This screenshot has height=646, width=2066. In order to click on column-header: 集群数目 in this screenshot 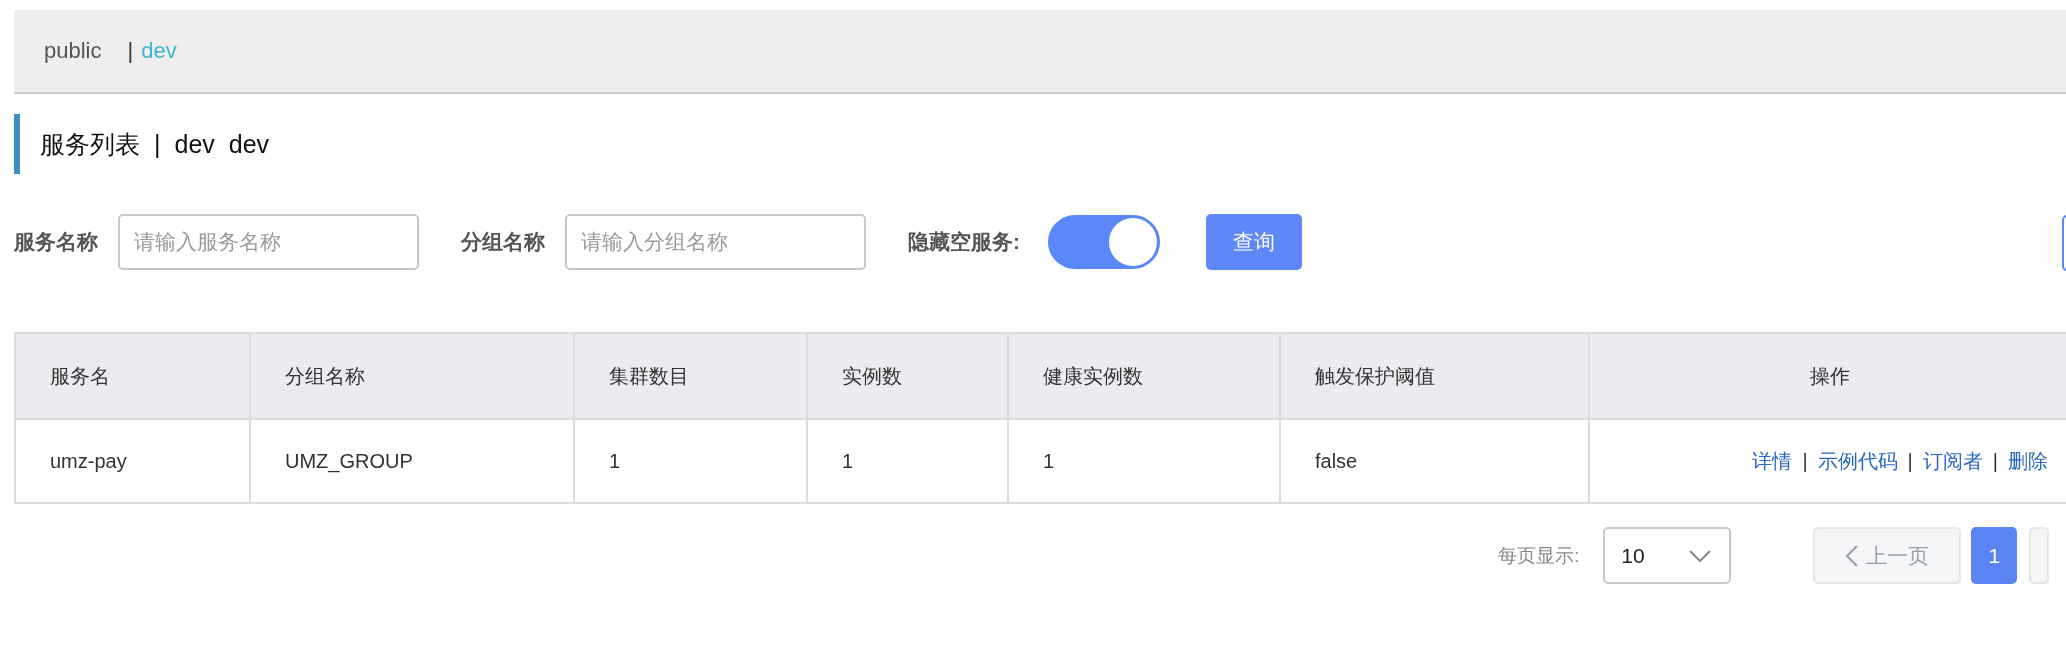, I will do `click(690, 376)`.